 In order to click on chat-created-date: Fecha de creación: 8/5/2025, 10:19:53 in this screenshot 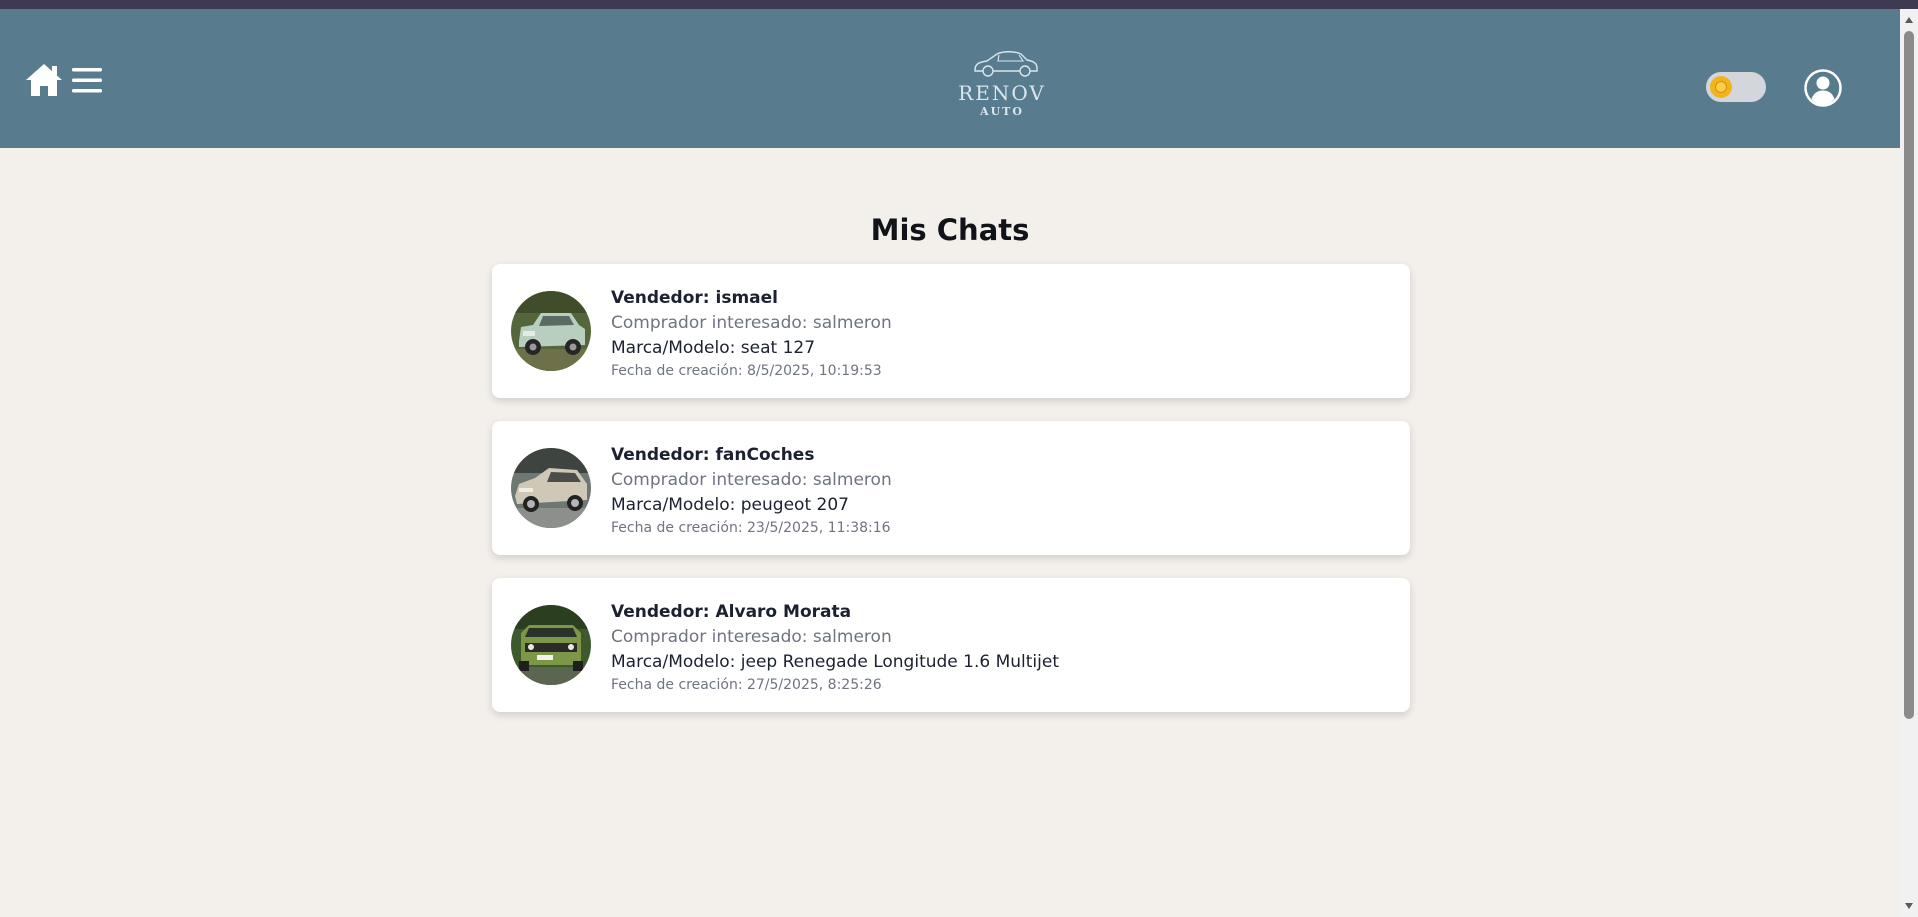, I will do `click(746, 371)`.